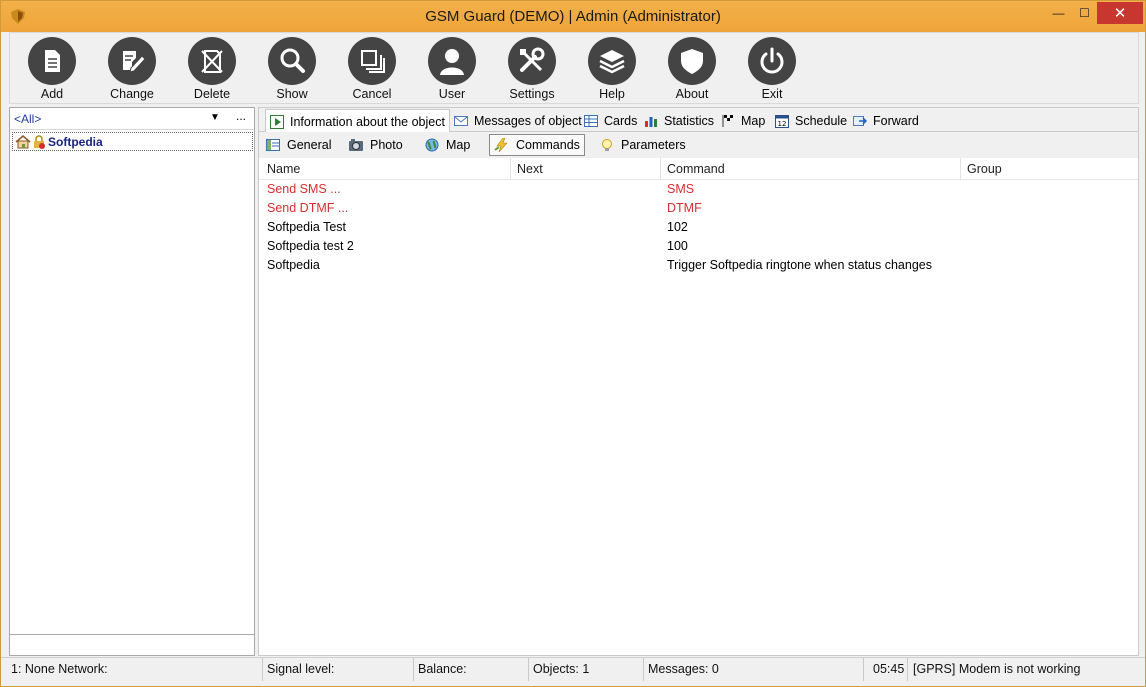 Image resolution: width=1146 pixels, height=687 pixels. What do you see at coordinates (561, 669) in the screenshot?
I see `status-objects: Objects: 1` at bounding box center [561, 669].